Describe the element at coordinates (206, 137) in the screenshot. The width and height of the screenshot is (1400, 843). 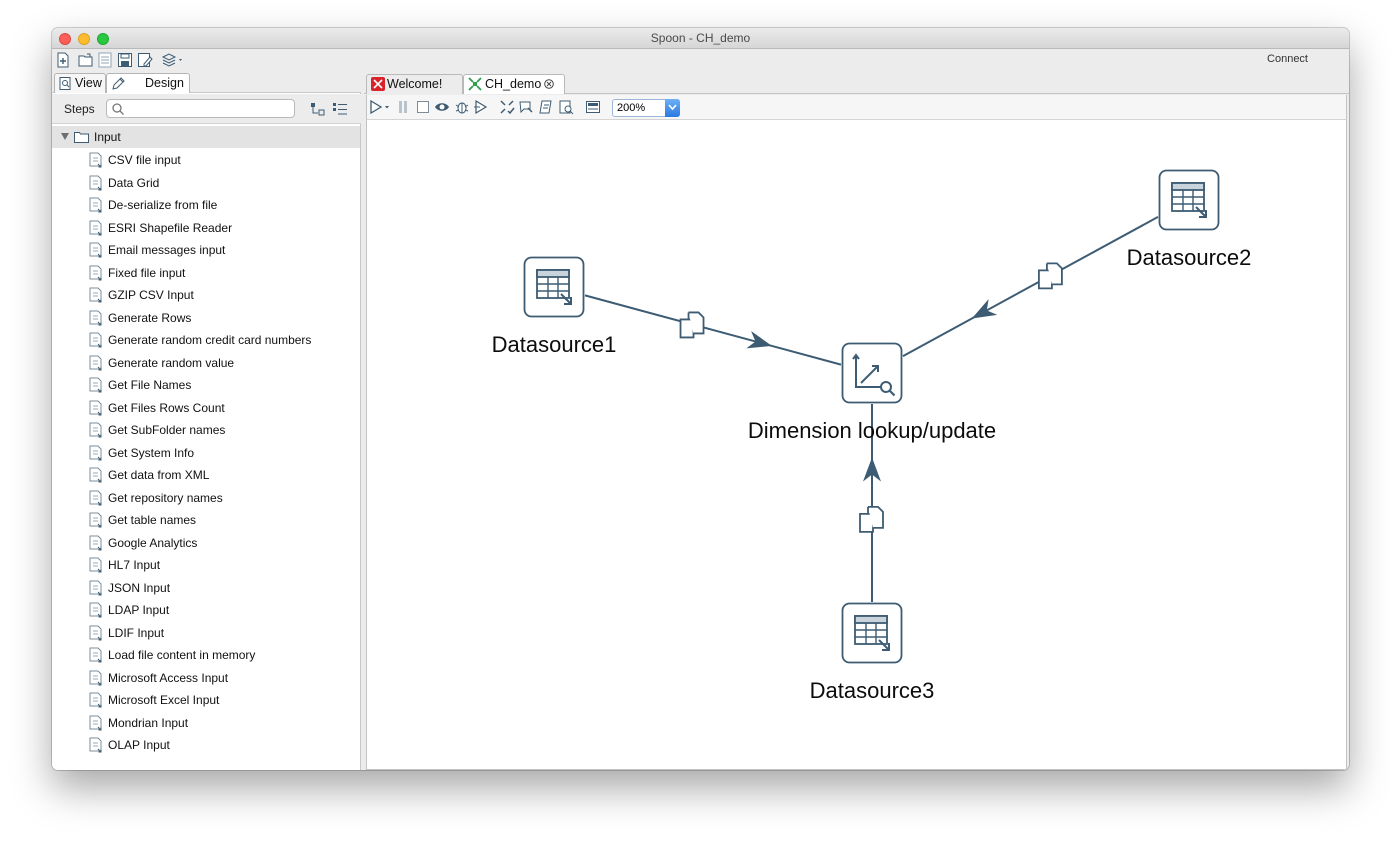
I see `category-input: Input` at that location.